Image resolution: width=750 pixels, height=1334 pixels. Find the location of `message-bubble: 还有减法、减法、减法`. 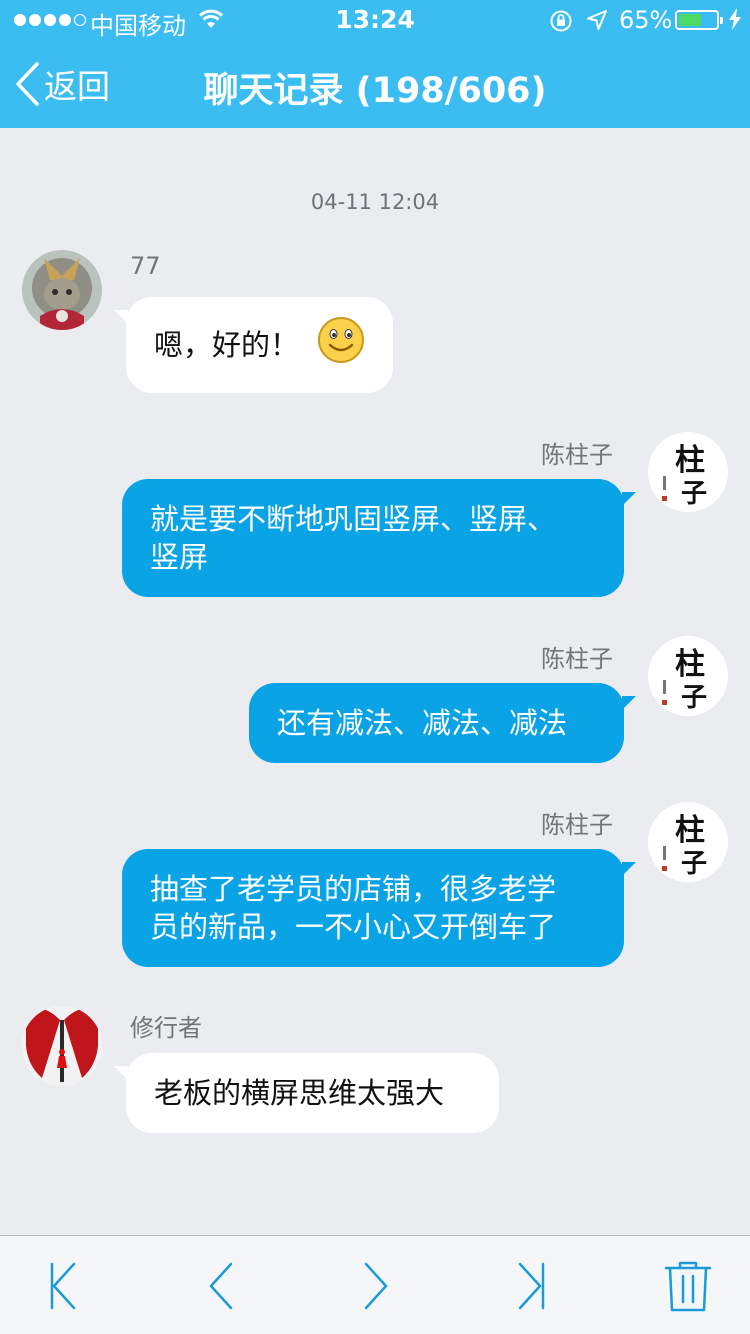

message-bubble: 还有减法、减法、减法 is located at coordinates (436, 723).